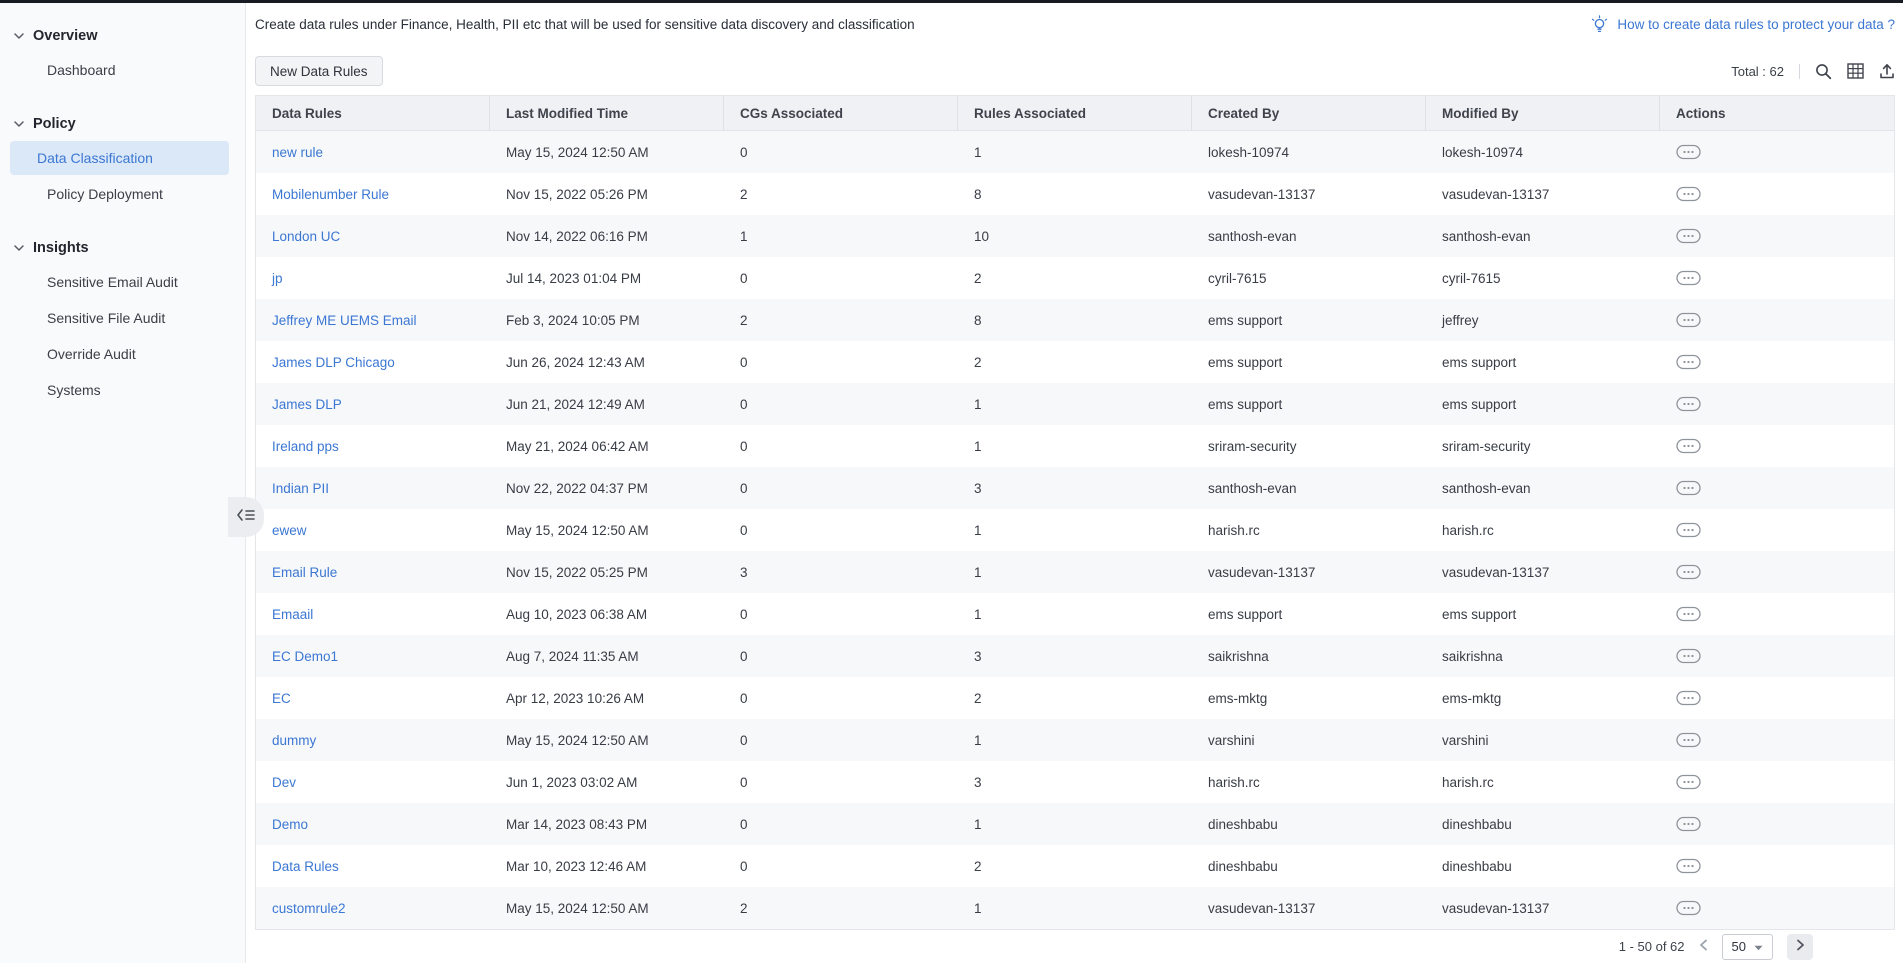 This screenshot has height=963, width=1903. I want to click on cell-last-modified: Nov 22, 2022 04:37 PM, so click(577, 488).